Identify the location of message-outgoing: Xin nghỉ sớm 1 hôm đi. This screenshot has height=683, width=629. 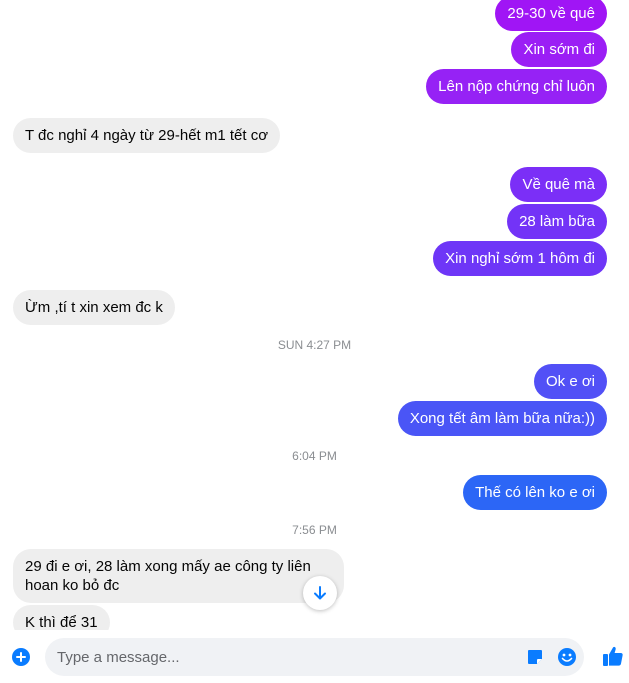
(520, 258).